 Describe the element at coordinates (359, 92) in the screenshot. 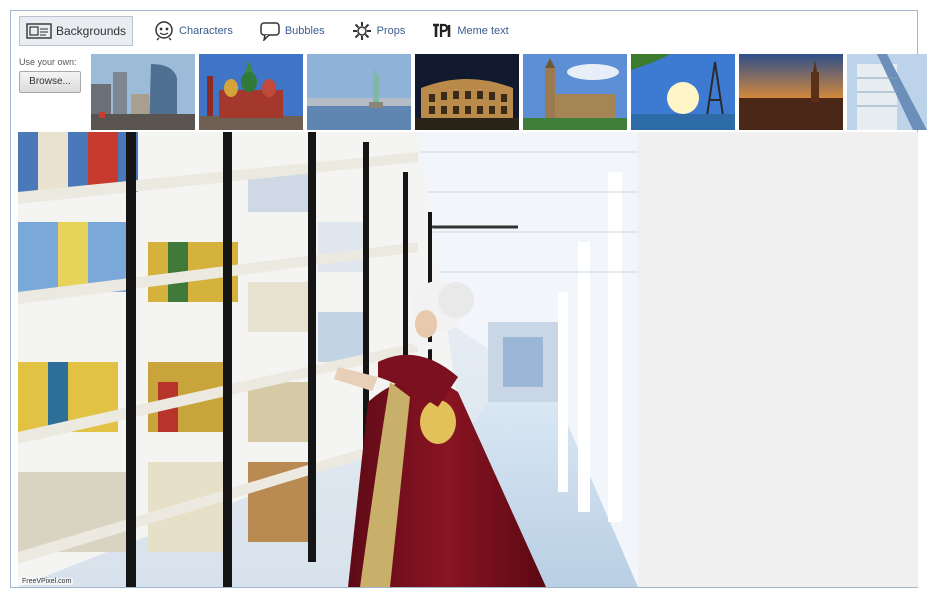

I see `thumbnail-statue-of-liberty` at that location.